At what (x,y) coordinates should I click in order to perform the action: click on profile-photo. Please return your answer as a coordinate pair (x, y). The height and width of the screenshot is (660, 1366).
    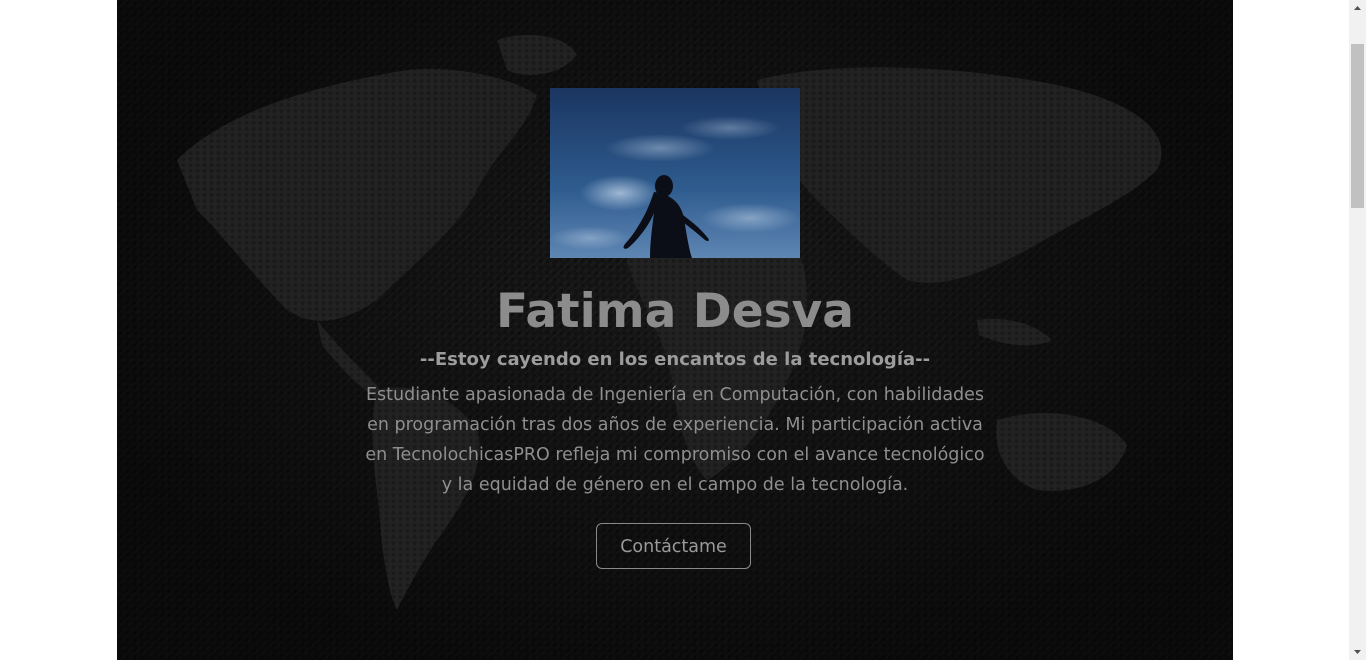
    Looking at the image, I should click on (675, 173).